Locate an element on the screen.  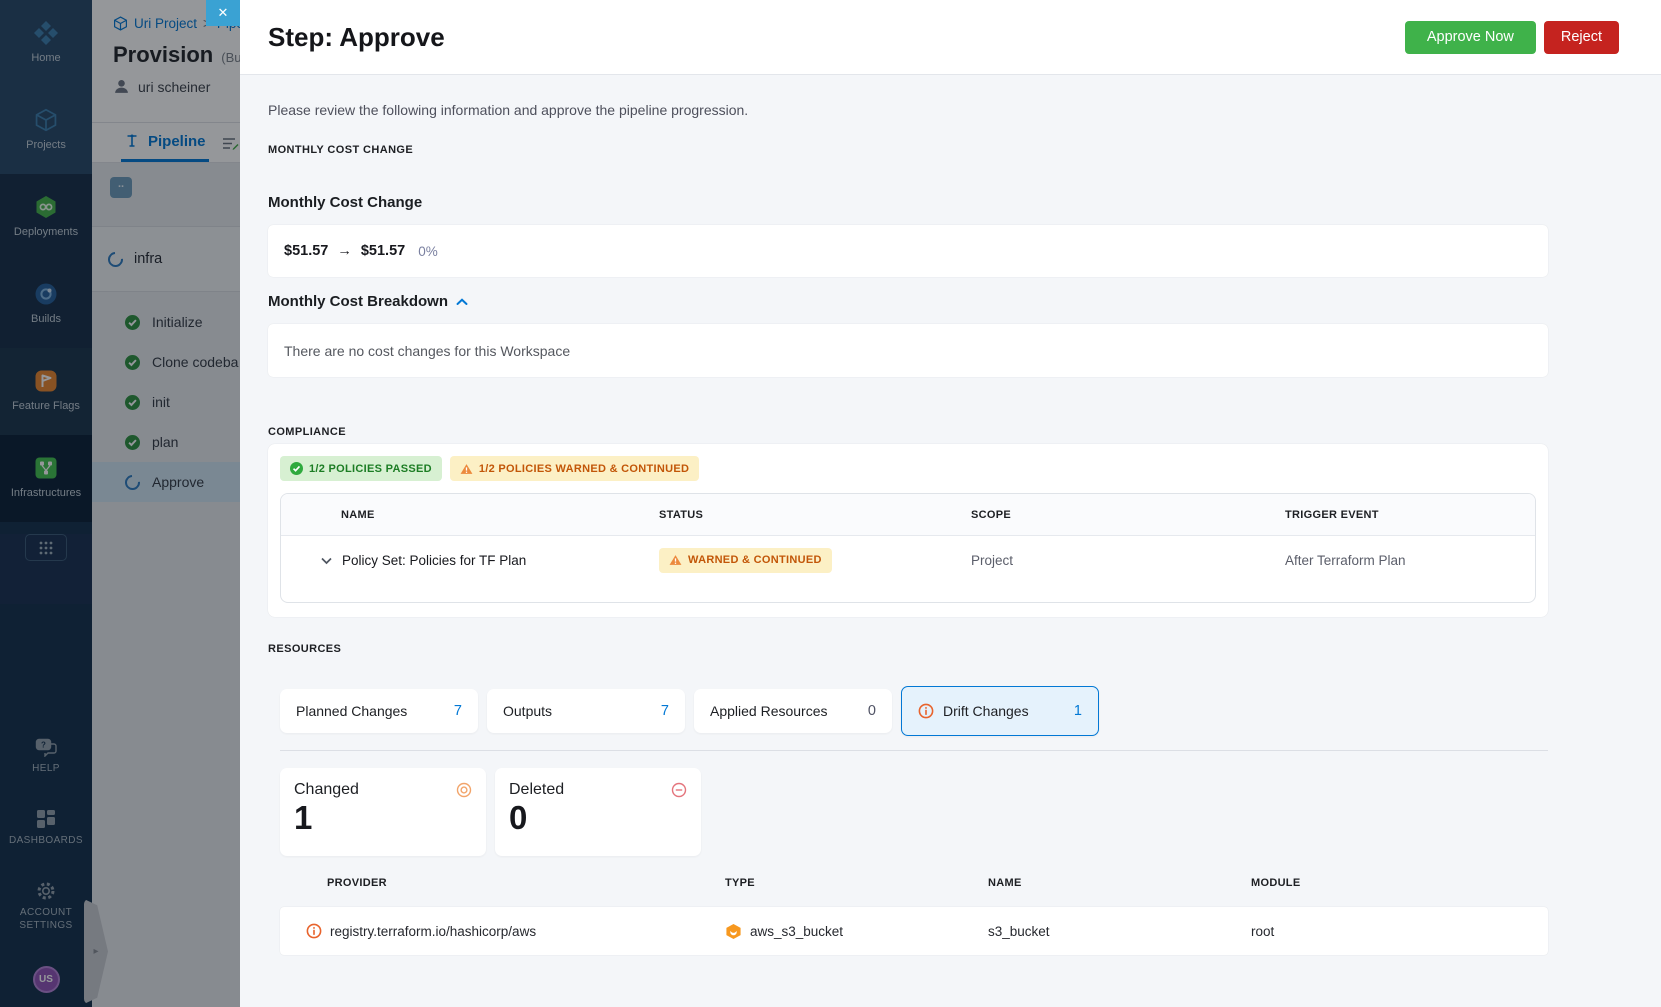
divider is located at coordinates (914, 750).